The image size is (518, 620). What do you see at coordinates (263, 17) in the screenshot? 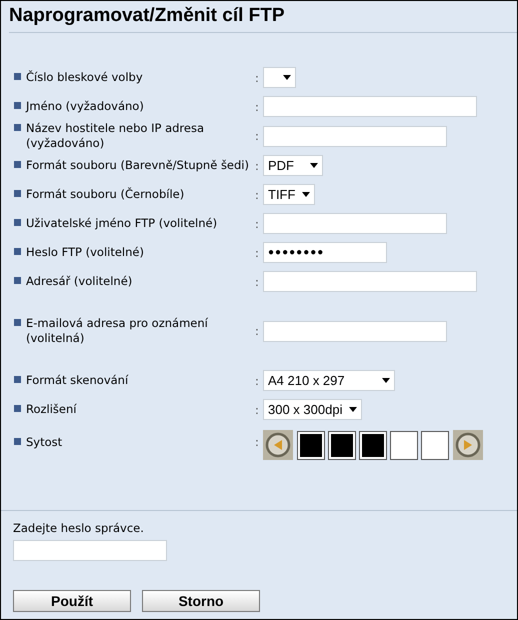
I see `page-title: Naprogramovat/Změnit cíl FTP` at bounding box center [263, 17].